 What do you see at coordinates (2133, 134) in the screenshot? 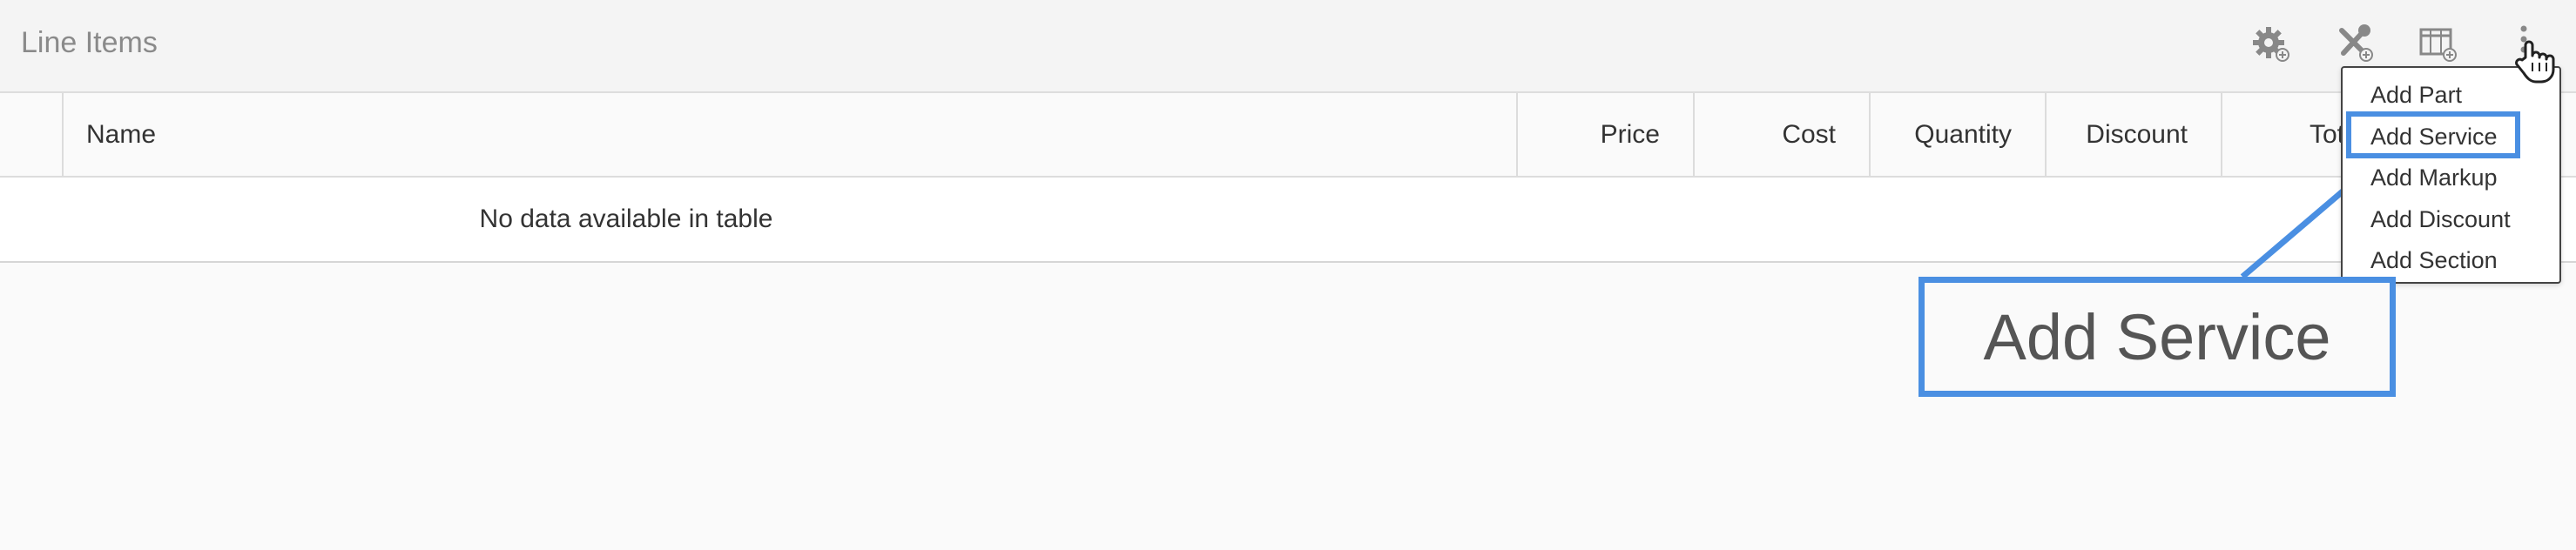
I see `column-header-discount: Discount` at bounding box center [2133, 134].